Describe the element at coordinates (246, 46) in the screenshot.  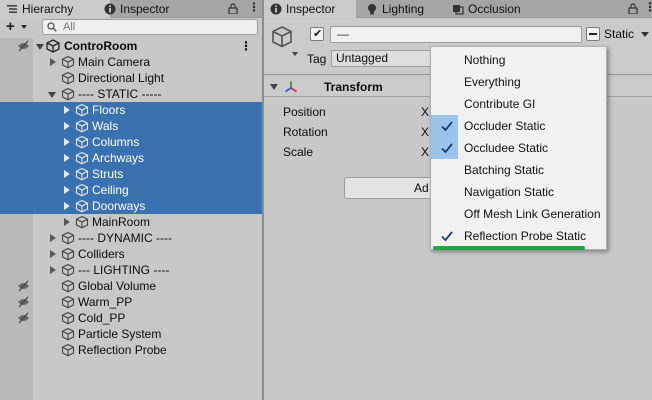
I see `scene-menu-icon: ⋮` at that location.